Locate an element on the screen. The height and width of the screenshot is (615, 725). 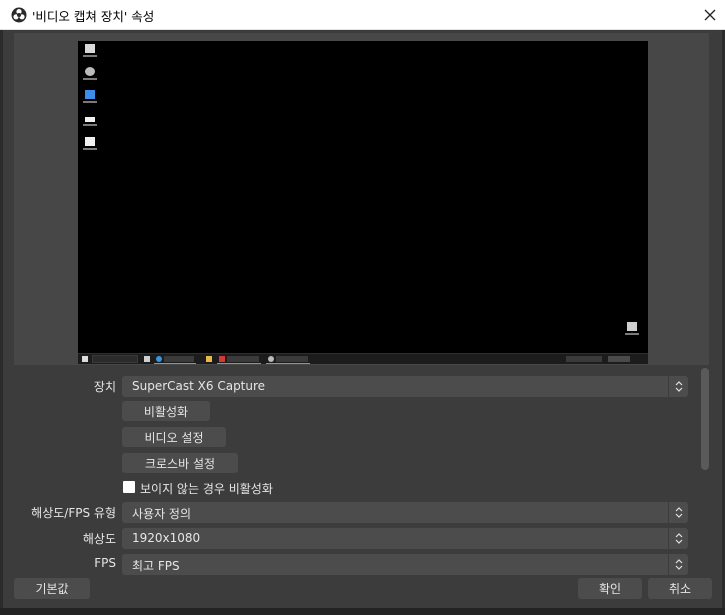
obs-logo-icon is located at coordinates (19, 15).